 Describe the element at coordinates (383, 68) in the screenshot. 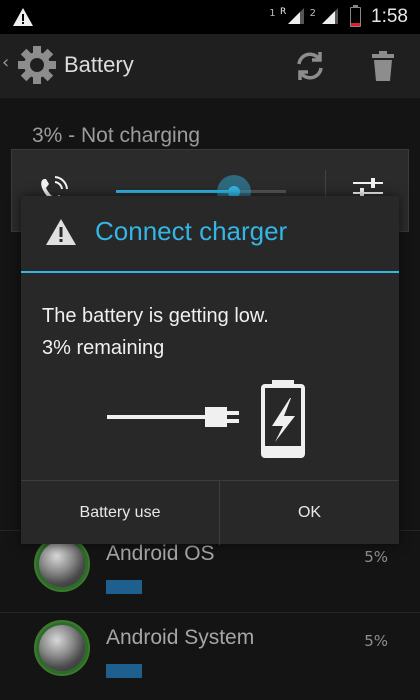

I see `trash-icon` at that location.